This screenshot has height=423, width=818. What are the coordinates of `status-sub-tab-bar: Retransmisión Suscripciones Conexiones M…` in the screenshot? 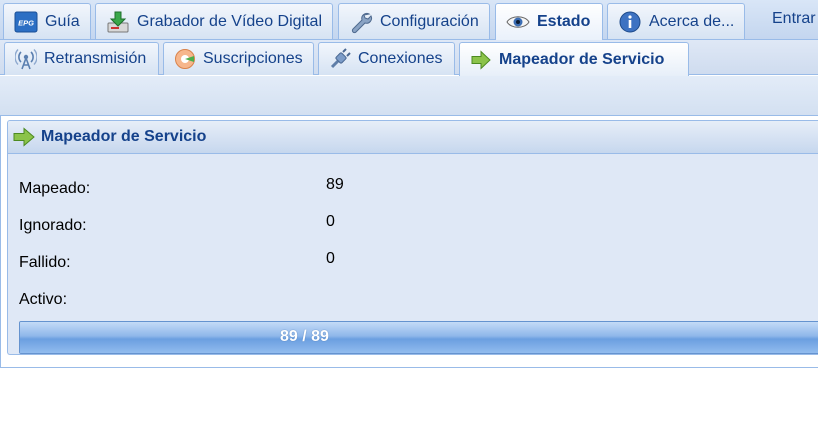 It's located at (409, 58).